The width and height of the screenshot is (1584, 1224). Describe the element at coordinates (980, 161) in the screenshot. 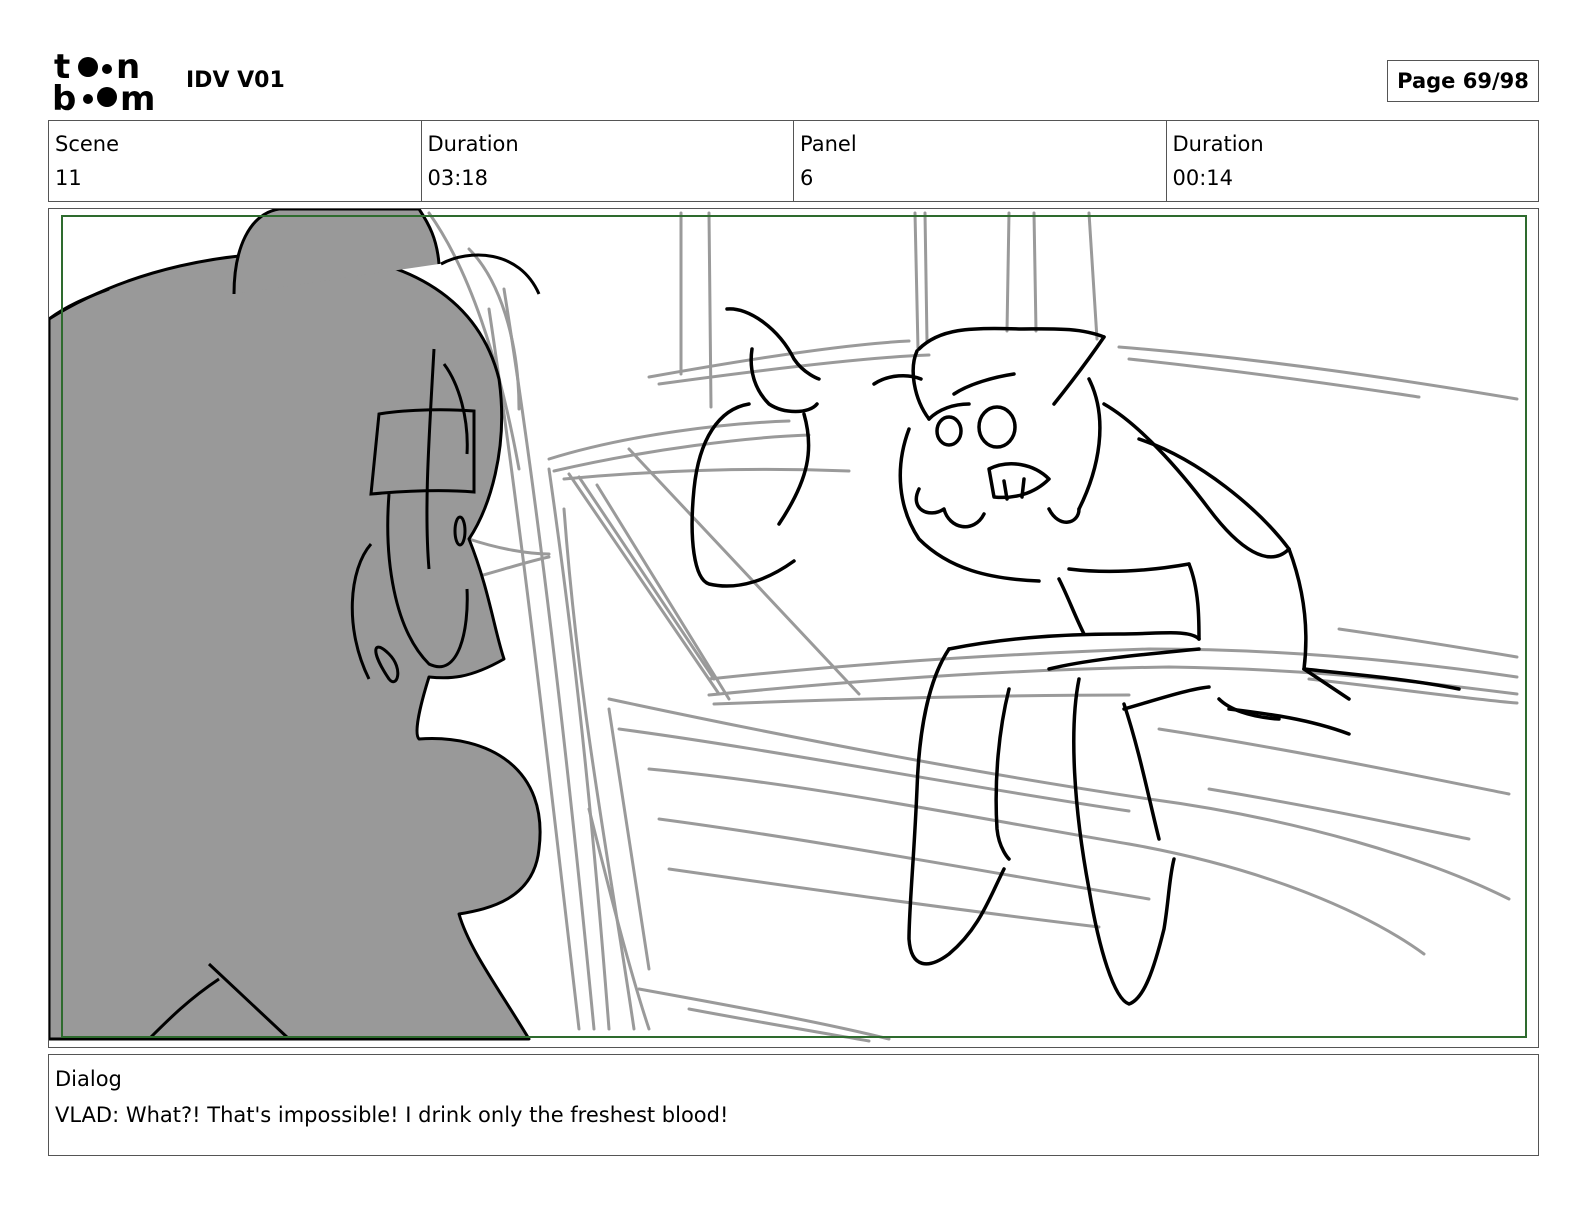

I see `panel-cell: Panel 6` at that location.